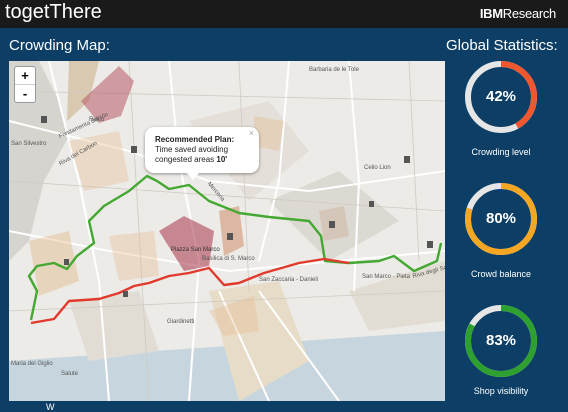  I want to click on popup-line-1: Time saved avoiding, so click(192, 149).